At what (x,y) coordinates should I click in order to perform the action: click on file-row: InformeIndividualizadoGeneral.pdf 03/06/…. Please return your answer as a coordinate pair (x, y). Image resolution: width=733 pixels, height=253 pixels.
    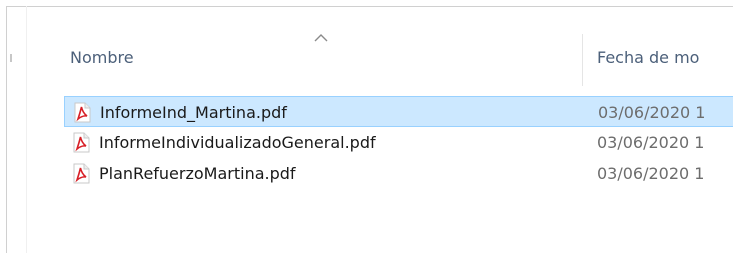
    Looking at the image, I should click on (398, 142).